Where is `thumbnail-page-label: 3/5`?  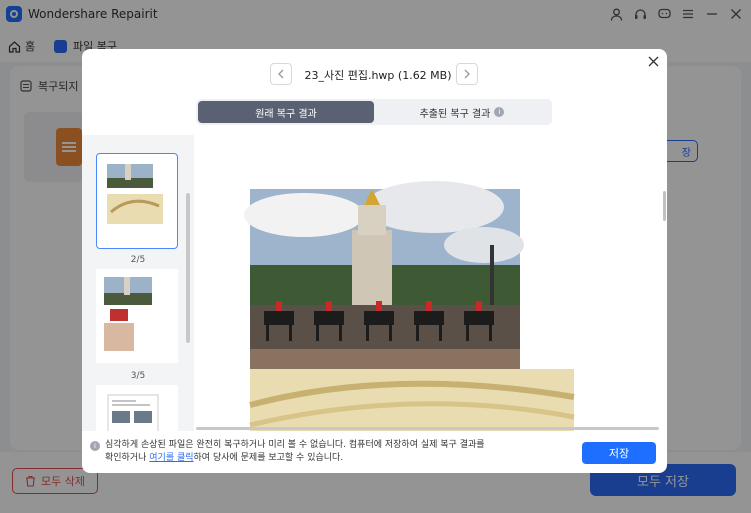 thumbnail-page-label: 3/5 is located at coordinates (138, 376).